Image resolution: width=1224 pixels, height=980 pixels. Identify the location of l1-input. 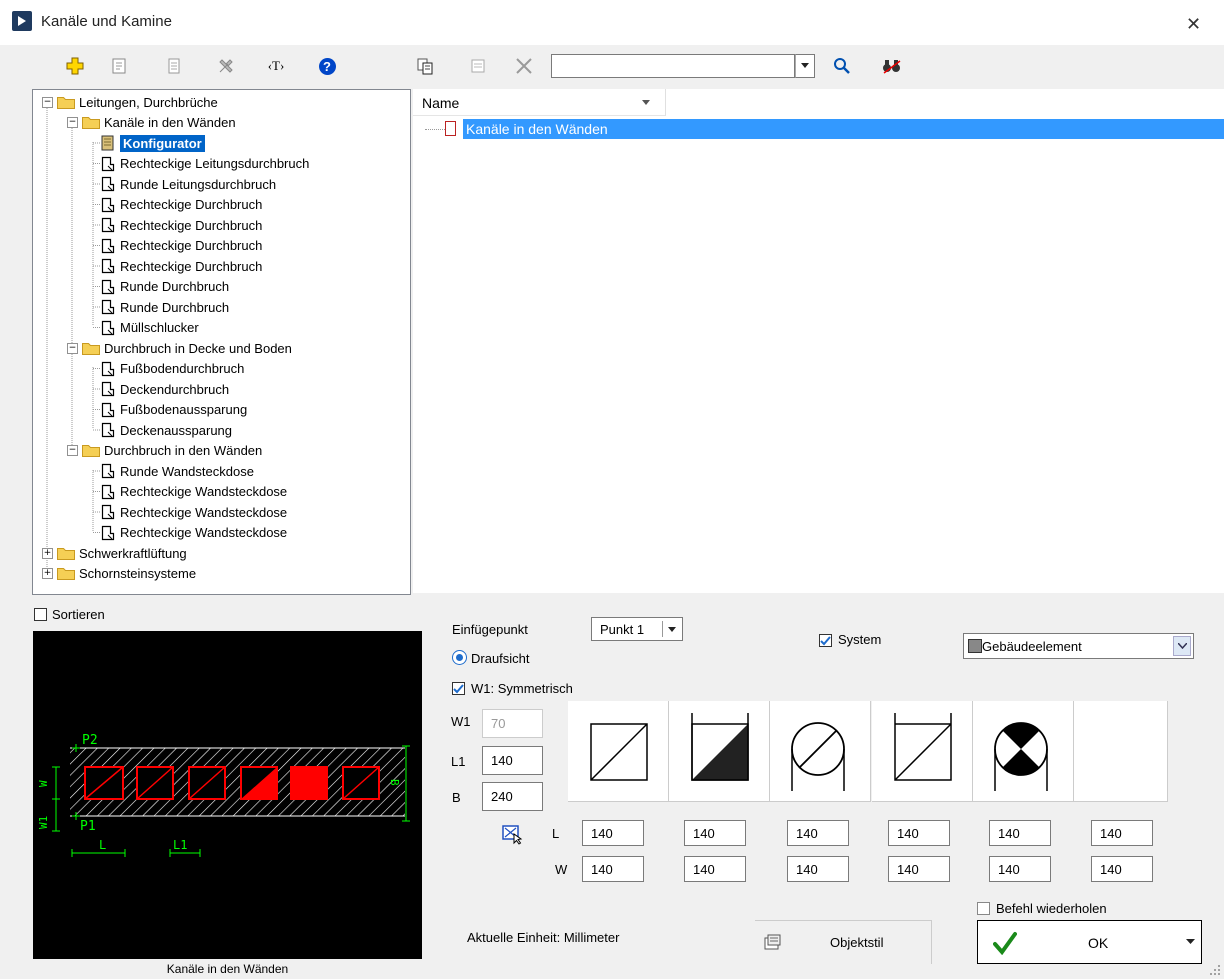
(512, 760).